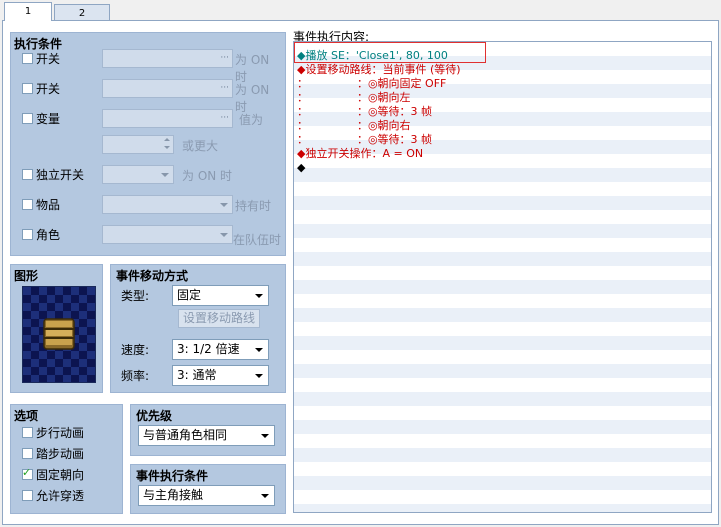 This screenshot has height=527, width=721. I want to click on variable-label: 变量, so click(48, 119).